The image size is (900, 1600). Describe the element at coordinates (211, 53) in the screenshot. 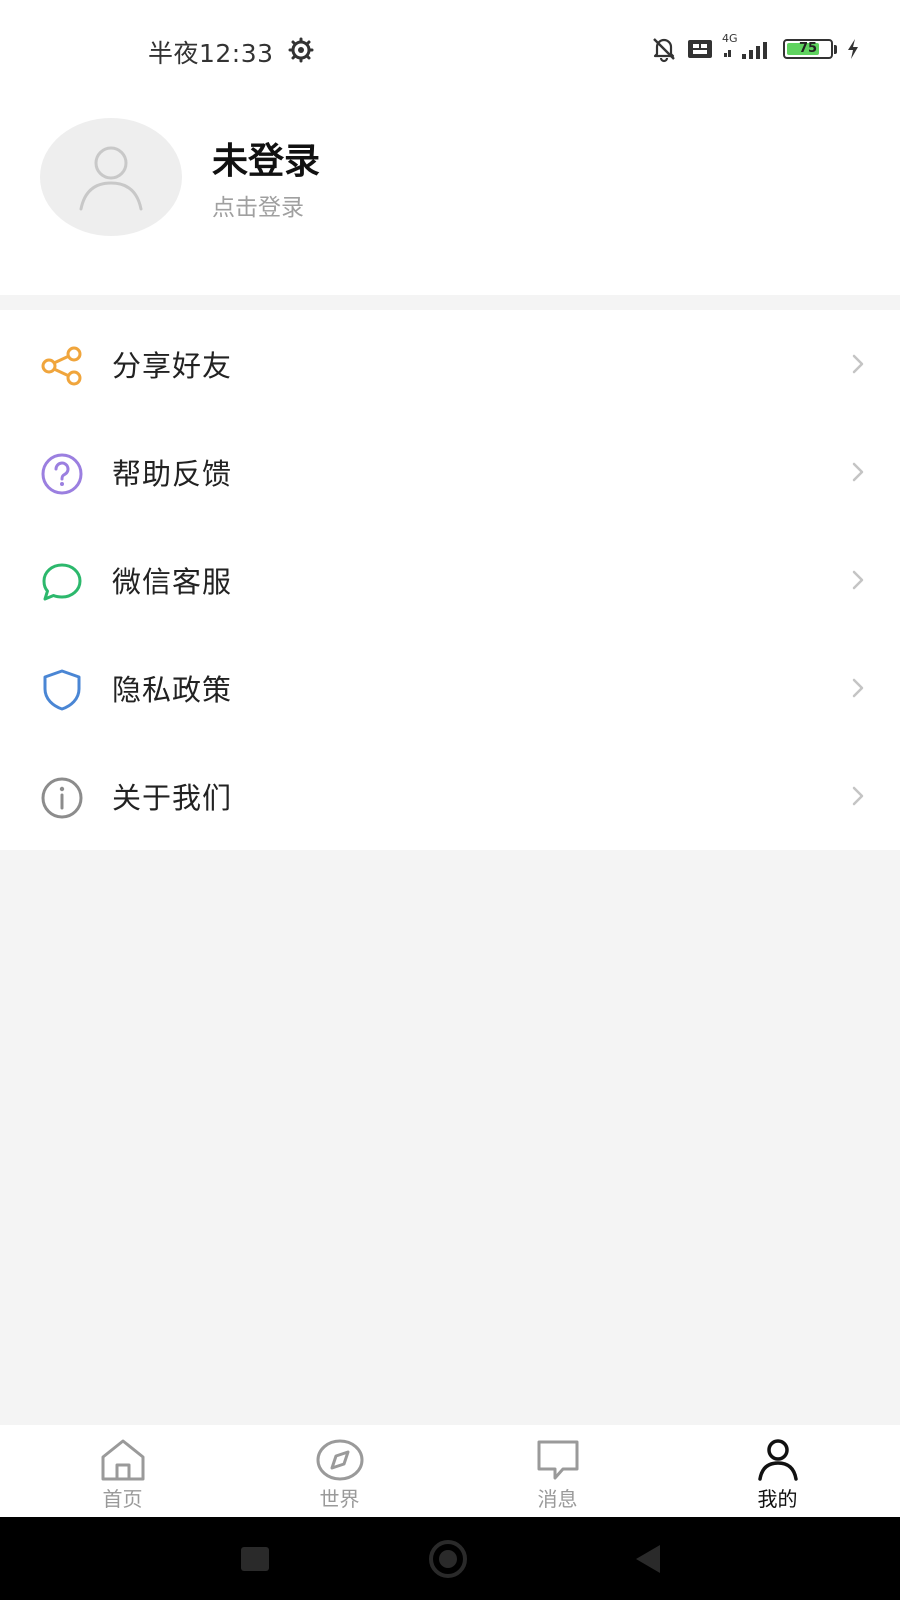

I see `status-time: 半夜12:33` at that location.